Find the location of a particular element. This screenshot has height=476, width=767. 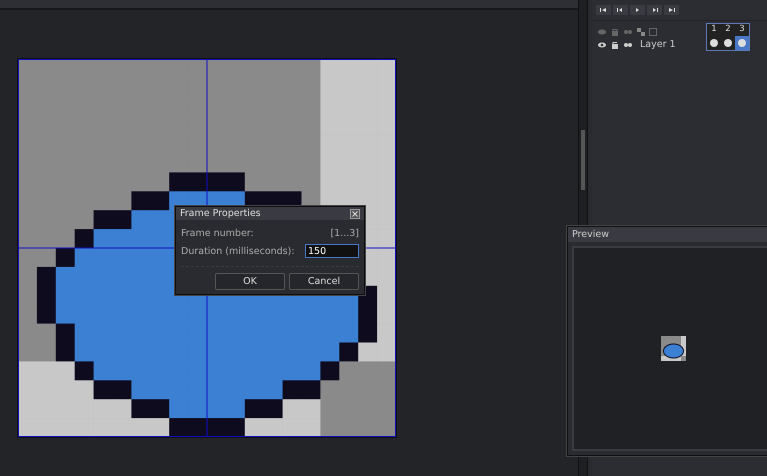

field-label: Duration (milliseconds): is located at coordinates (238, 251).